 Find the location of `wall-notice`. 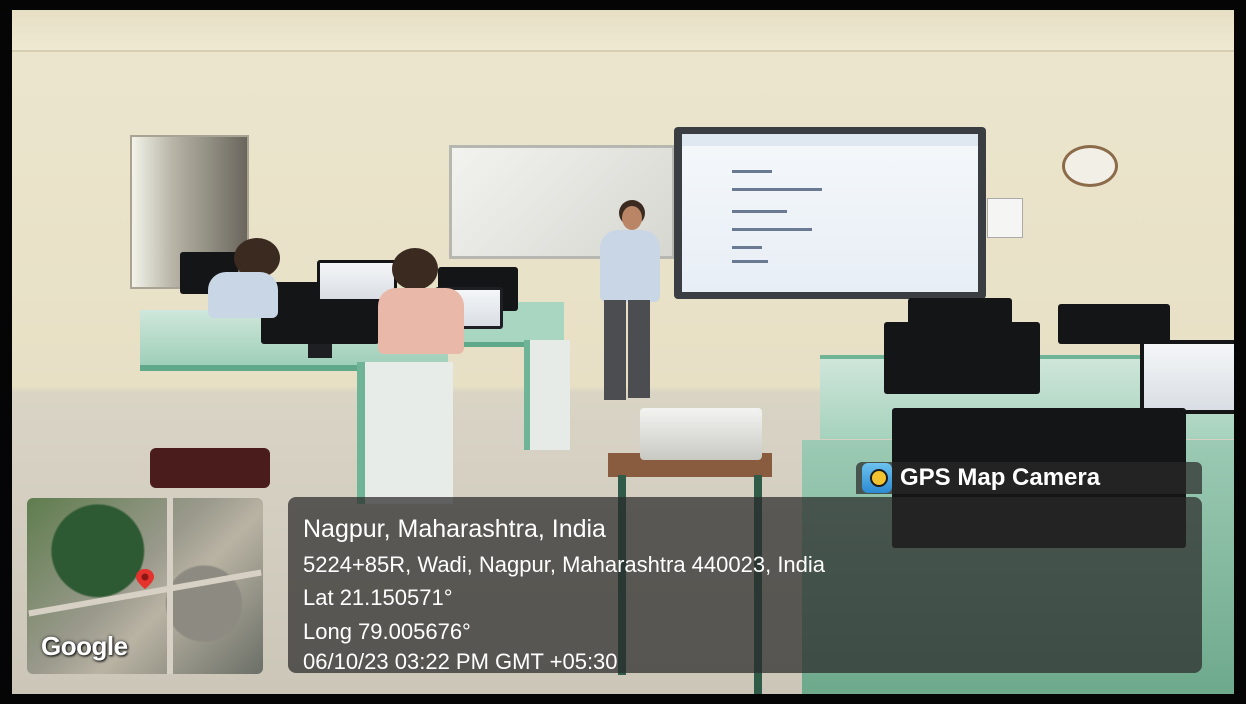

wall-notice is located at coordinates (1005, 218).